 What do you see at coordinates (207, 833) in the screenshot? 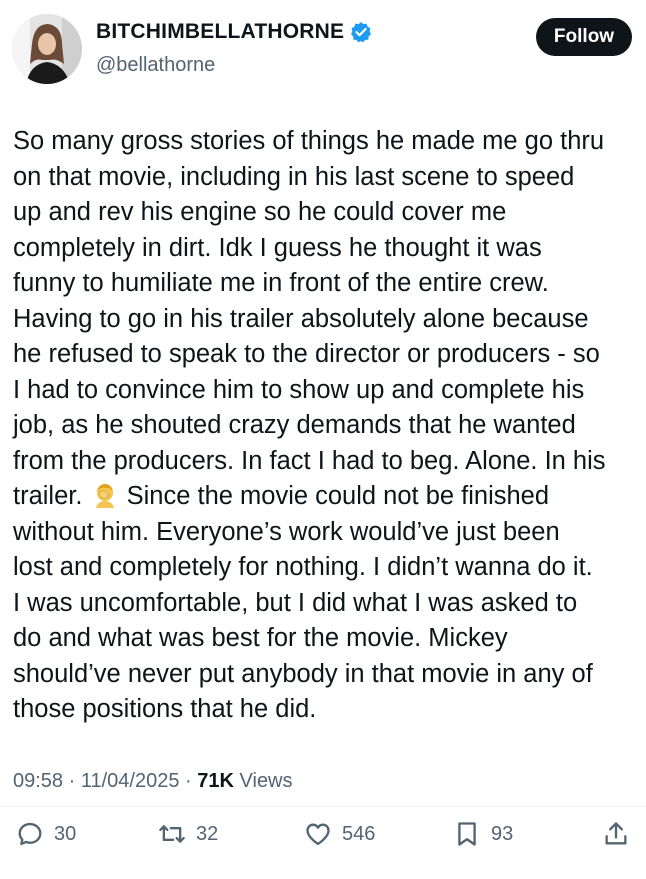
I see `repost-count: 32` at bounding box center [207, 833].